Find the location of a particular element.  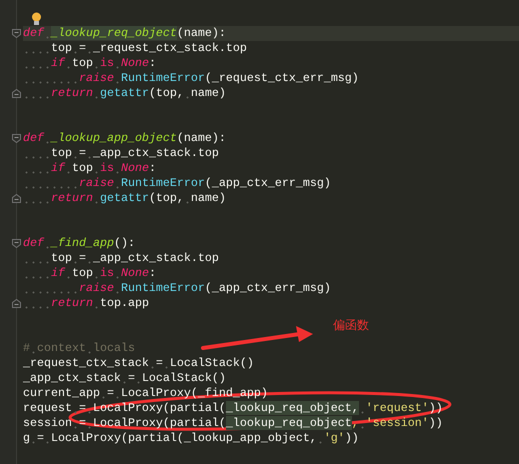

annotation-label: 偏函数 is located at coordinates (351, 325).